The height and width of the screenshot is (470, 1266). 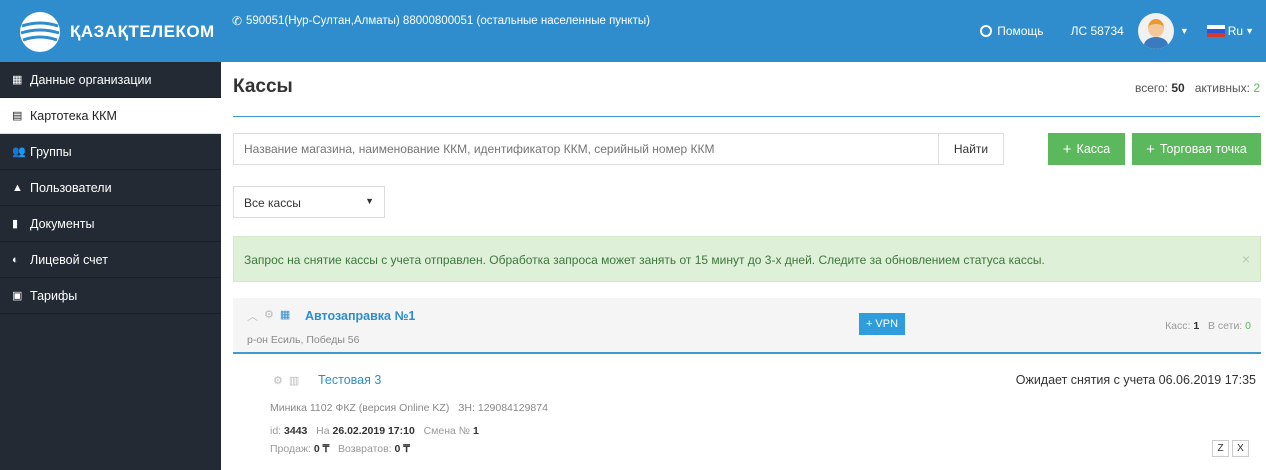 I want to click on kass-label: Касс:, so click(x=1178, y=326).